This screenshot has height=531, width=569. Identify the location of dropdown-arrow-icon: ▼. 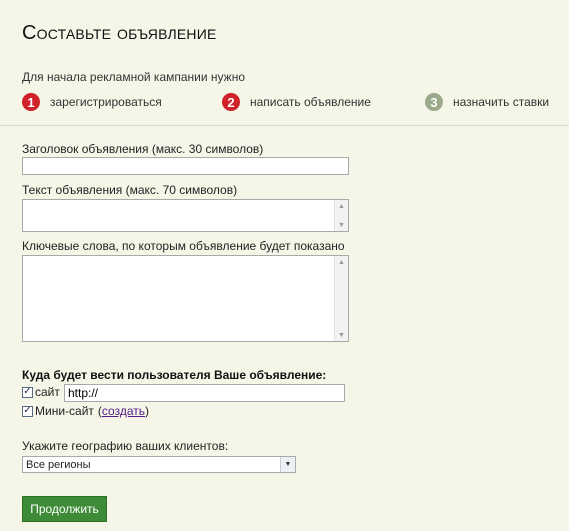
(287, 464).